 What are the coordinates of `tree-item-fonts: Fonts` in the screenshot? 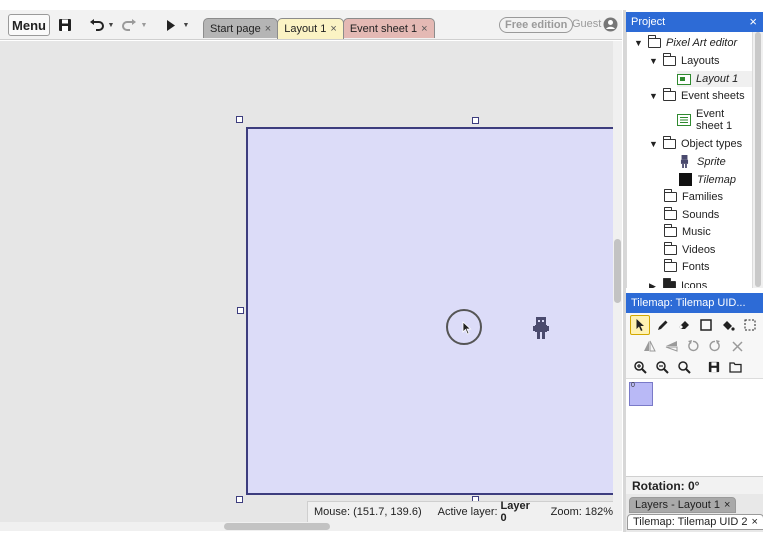 It's located at (687, 266).